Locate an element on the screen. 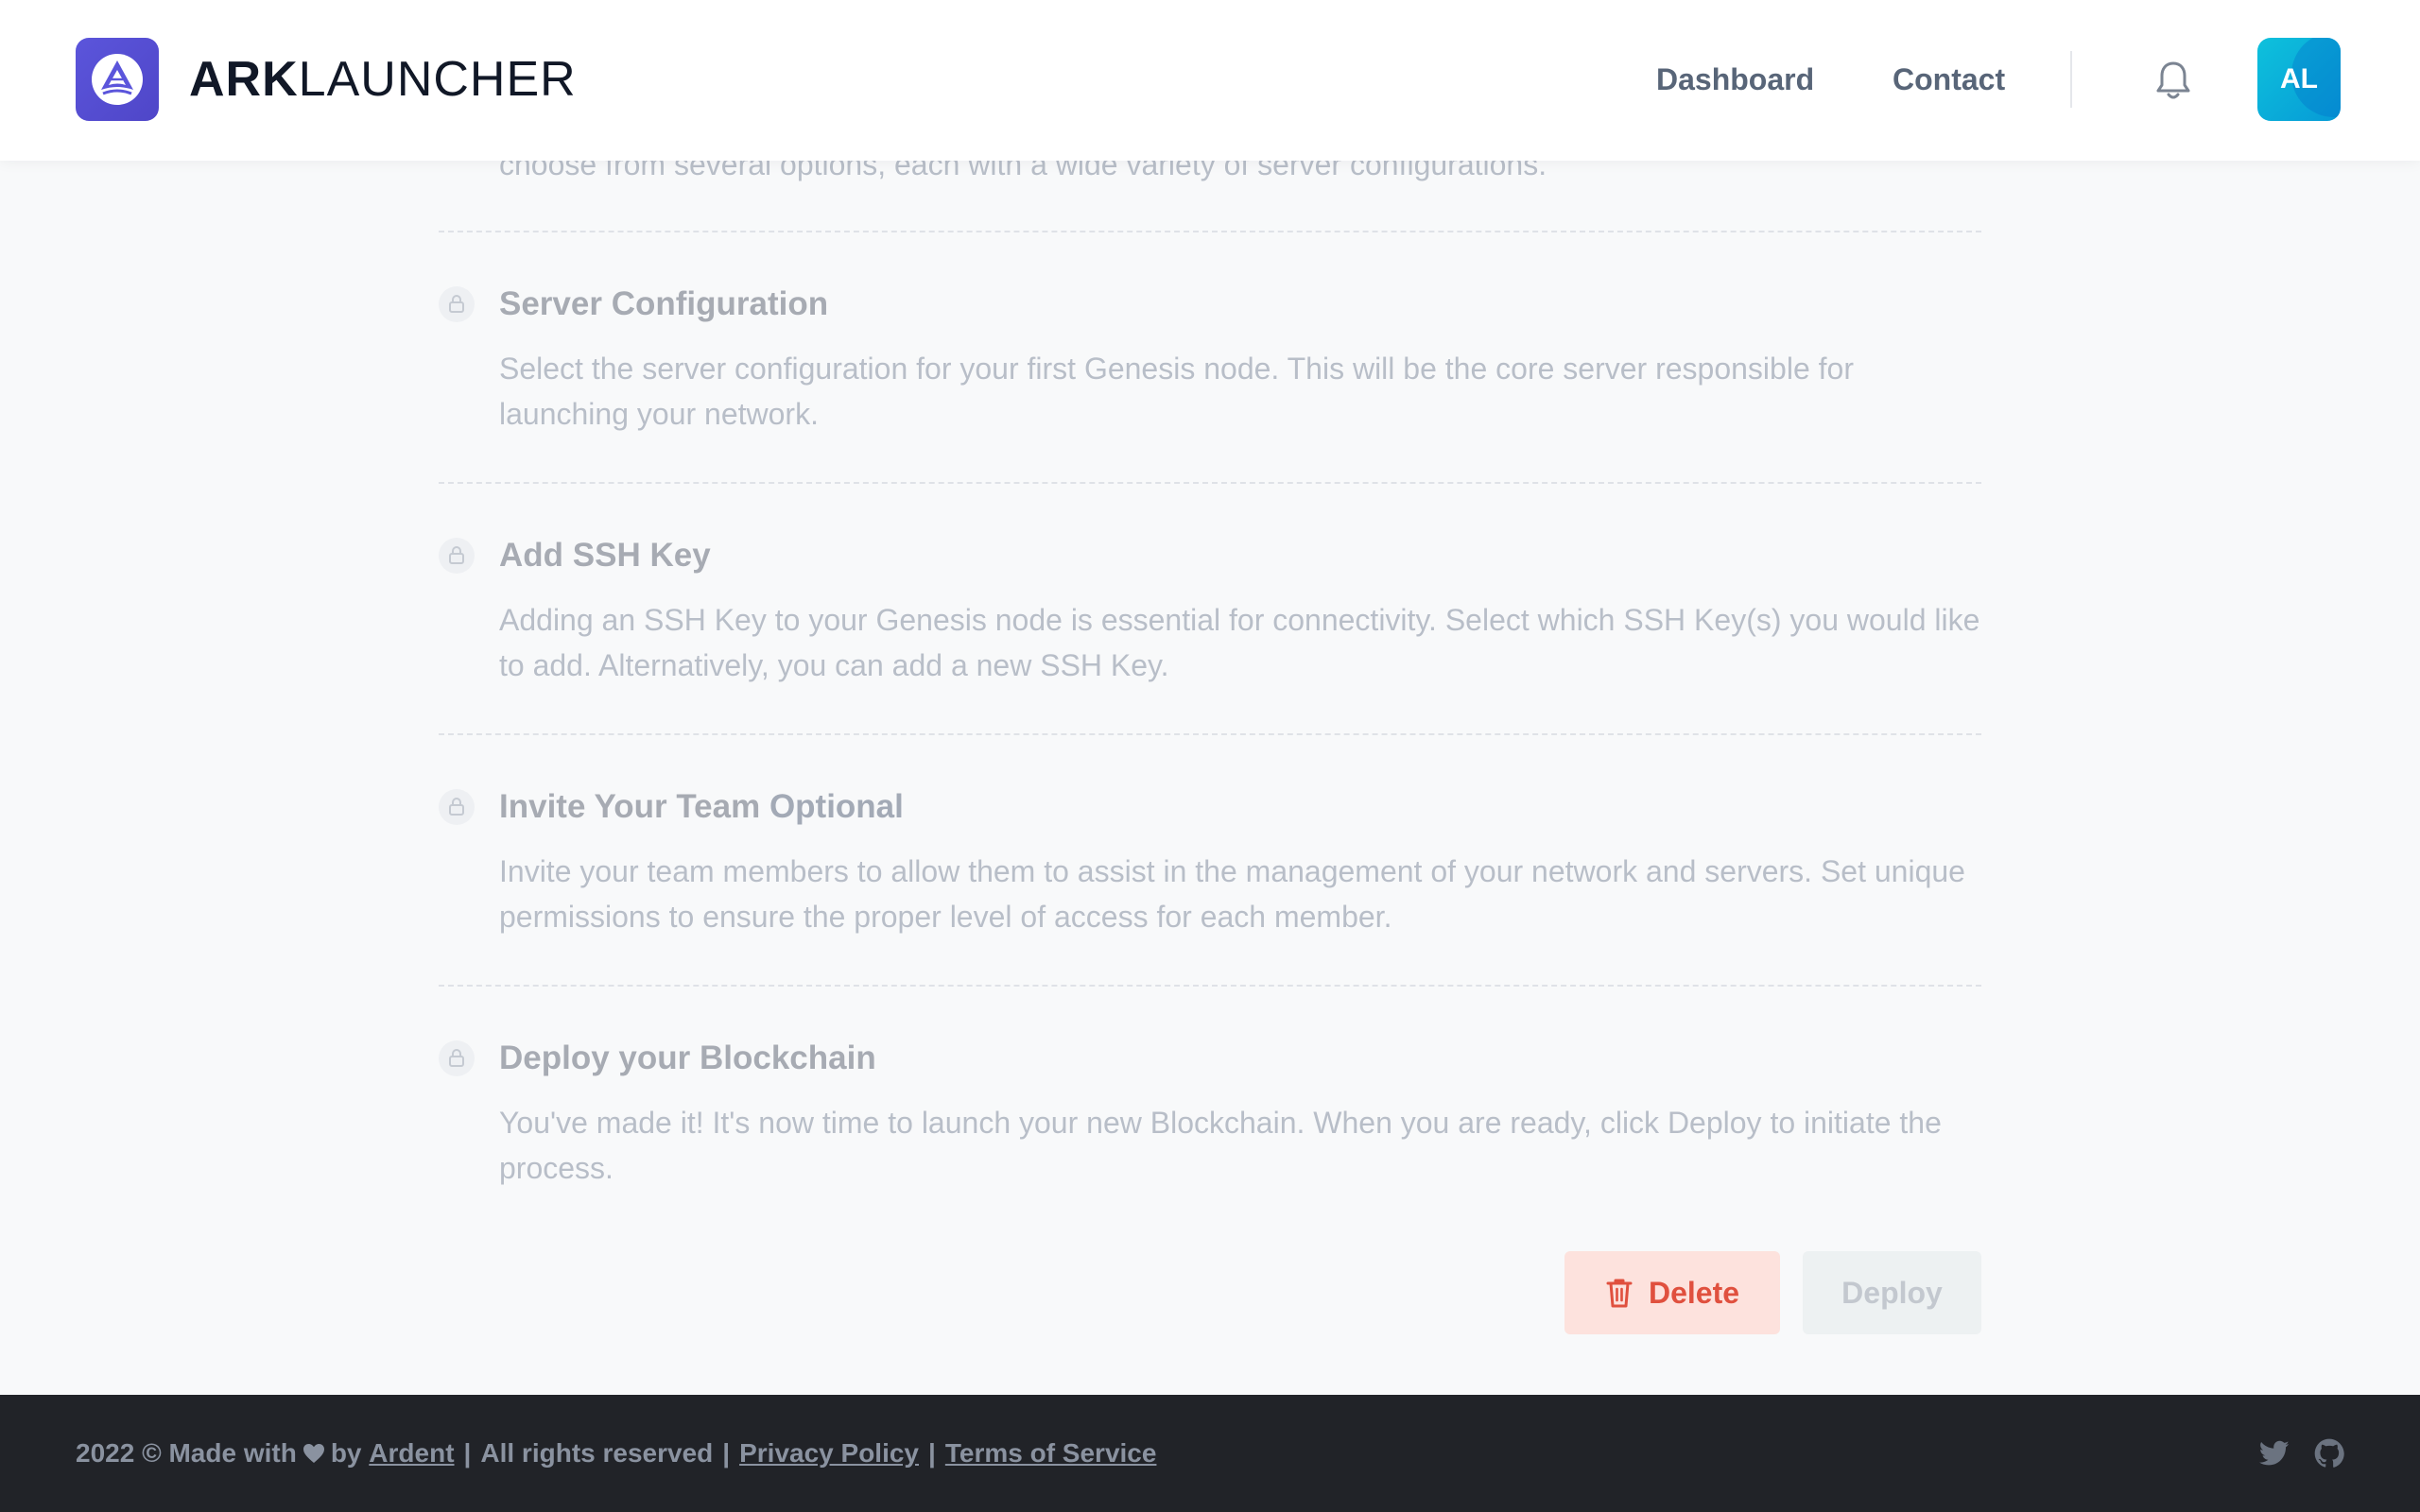 The height and width of the screenshot is (1512, 2420). footer-rights: All rights reserved is located at coordinates (597, 1453).